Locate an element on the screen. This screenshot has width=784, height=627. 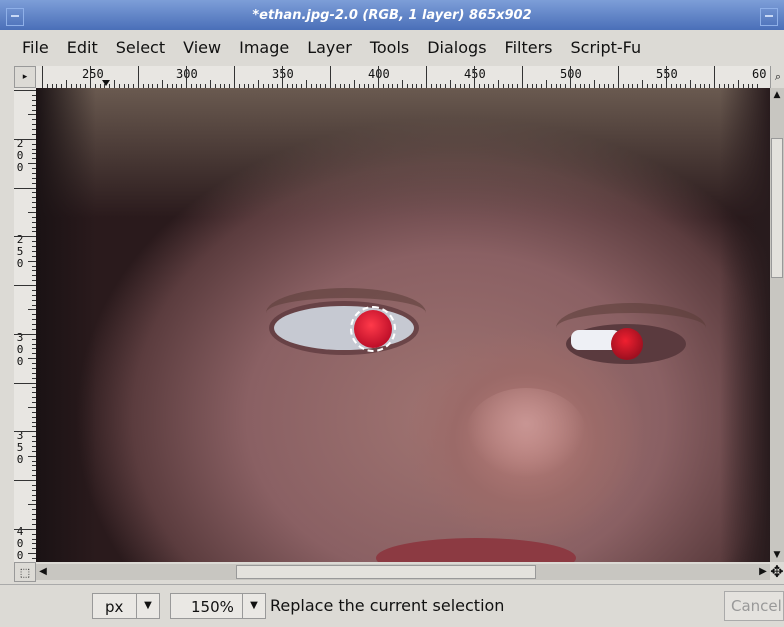
window-close-button is located at coordinates (769, 17).